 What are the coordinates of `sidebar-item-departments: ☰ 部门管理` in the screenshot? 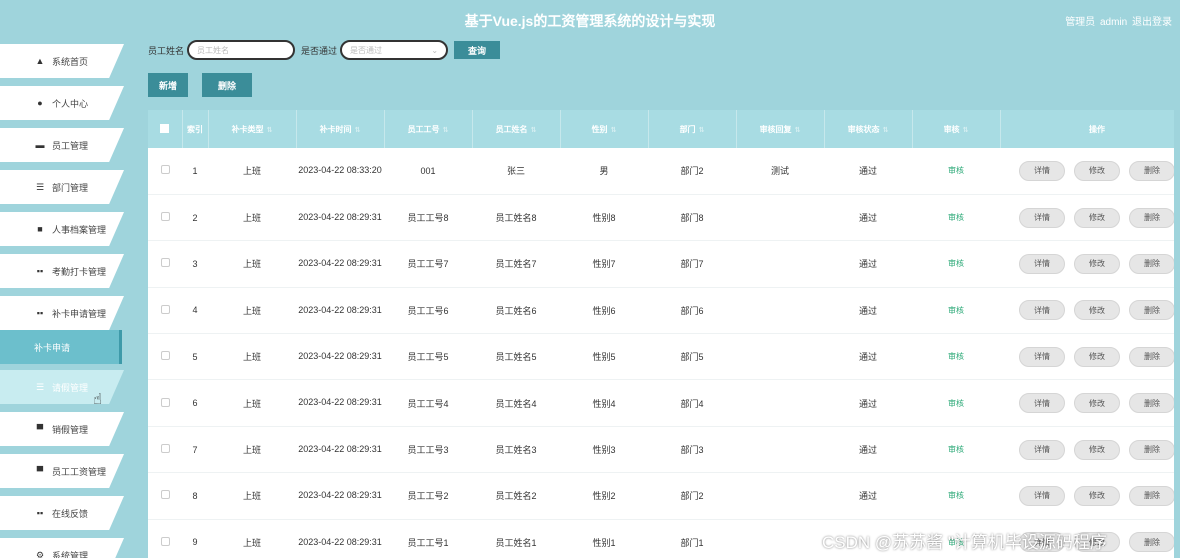 It's located at (62, 187).